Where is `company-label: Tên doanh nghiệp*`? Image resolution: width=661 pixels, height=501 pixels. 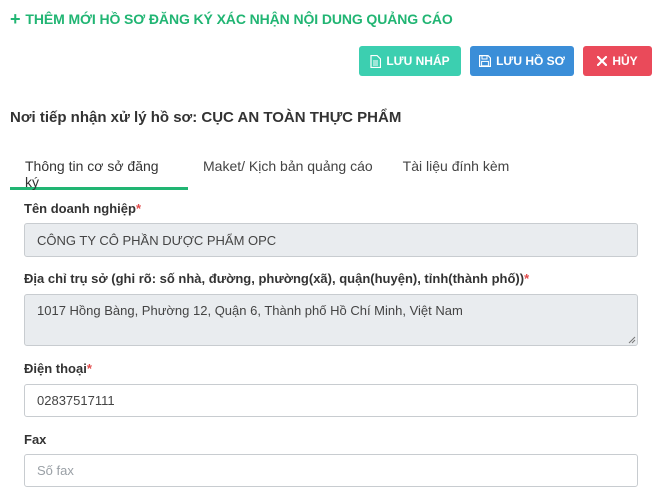
company-label: Tên doanh nghiệp* is located at coordinates (82, 208).